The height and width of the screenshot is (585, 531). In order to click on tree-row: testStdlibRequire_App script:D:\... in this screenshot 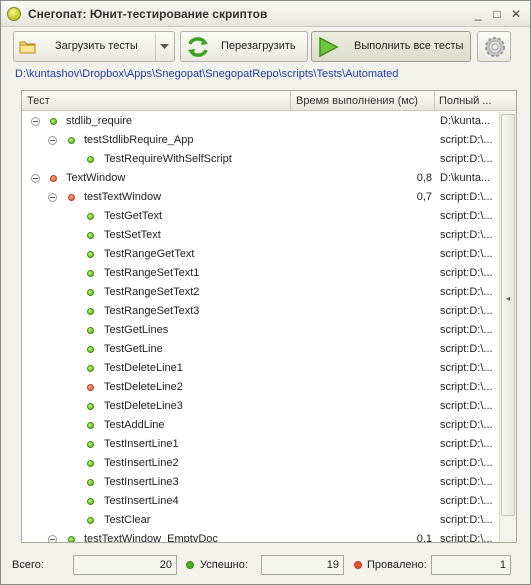, I will do `click(260, 140)`.